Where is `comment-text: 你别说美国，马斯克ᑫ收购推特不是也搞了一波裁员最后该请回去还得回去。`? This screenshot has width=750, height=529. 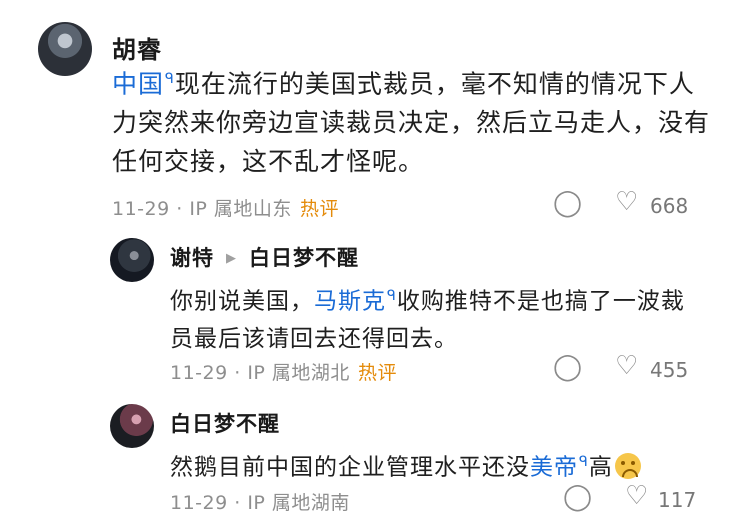
comment-text: 你别说美国，马斯克ᑫ收购推特不是也搞了一波裁员最后该请回去还得回去。 is located at coordinates (427, 320).